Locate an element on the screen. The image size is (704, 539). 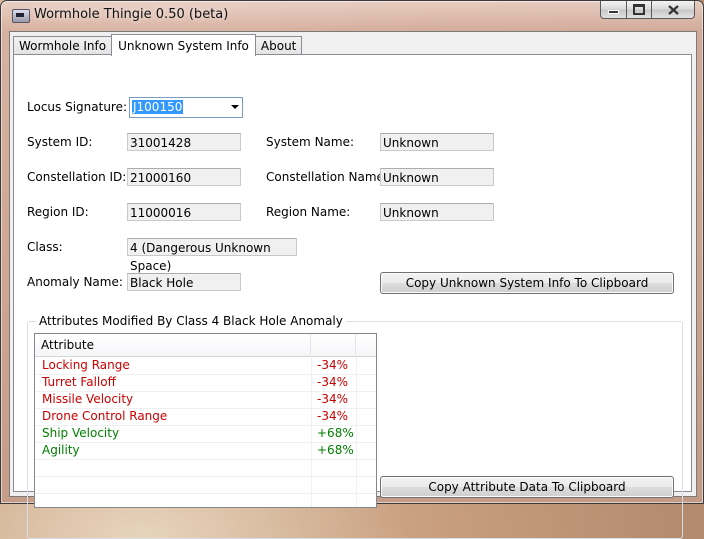
system-id-field: 31001428 is located at coordinates (184, 142).